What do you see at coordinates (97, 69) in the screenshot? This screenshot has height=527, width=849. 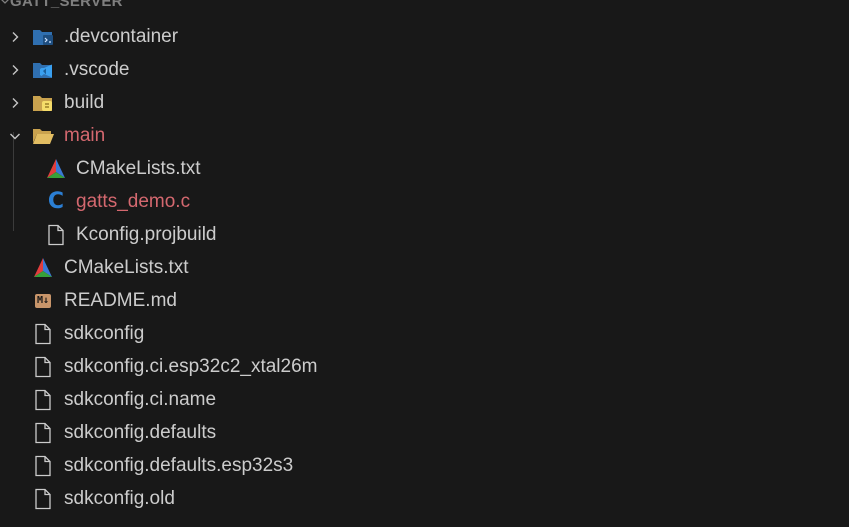 I see `tree-item-label: .vscode` at bounding box center [97, 69].